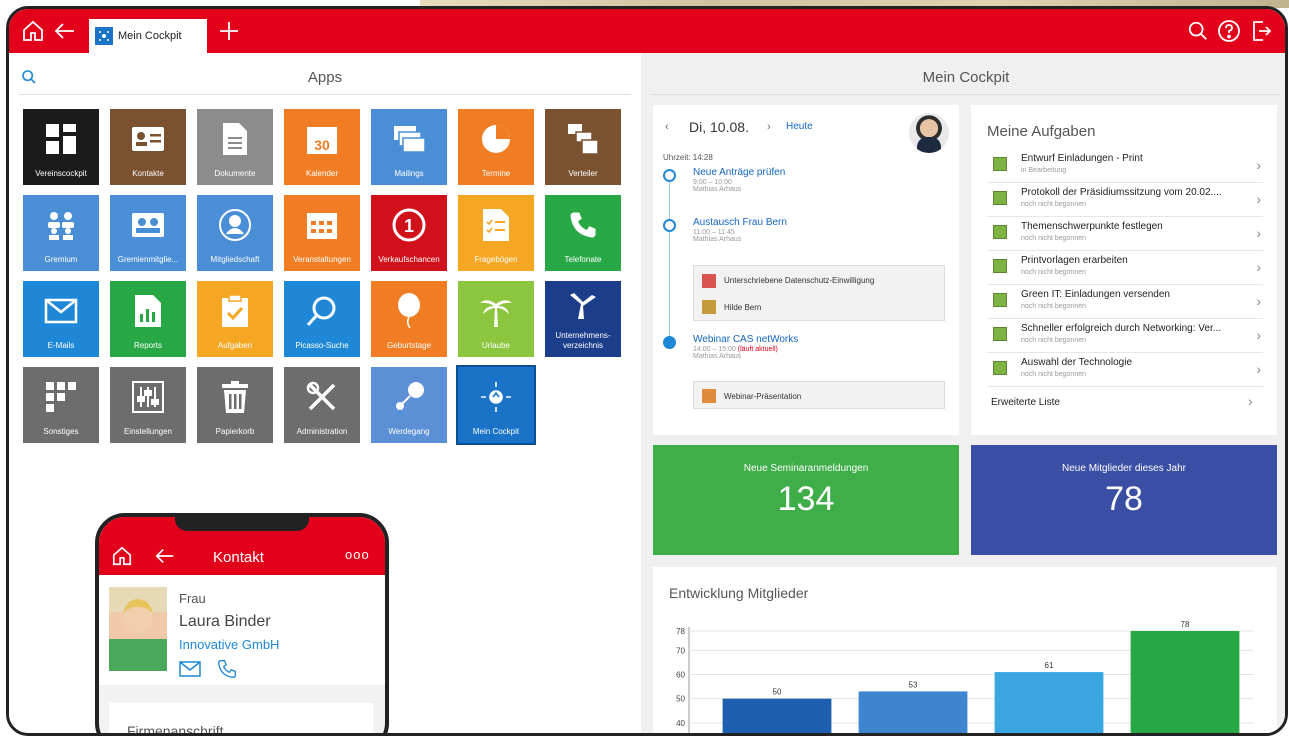 This screenshot has height=736, width=1289. What do you see at coordinates (496, 233) in the screenshot?
I see `app-tile: Fragebögen` at bounding box center [496, 233].